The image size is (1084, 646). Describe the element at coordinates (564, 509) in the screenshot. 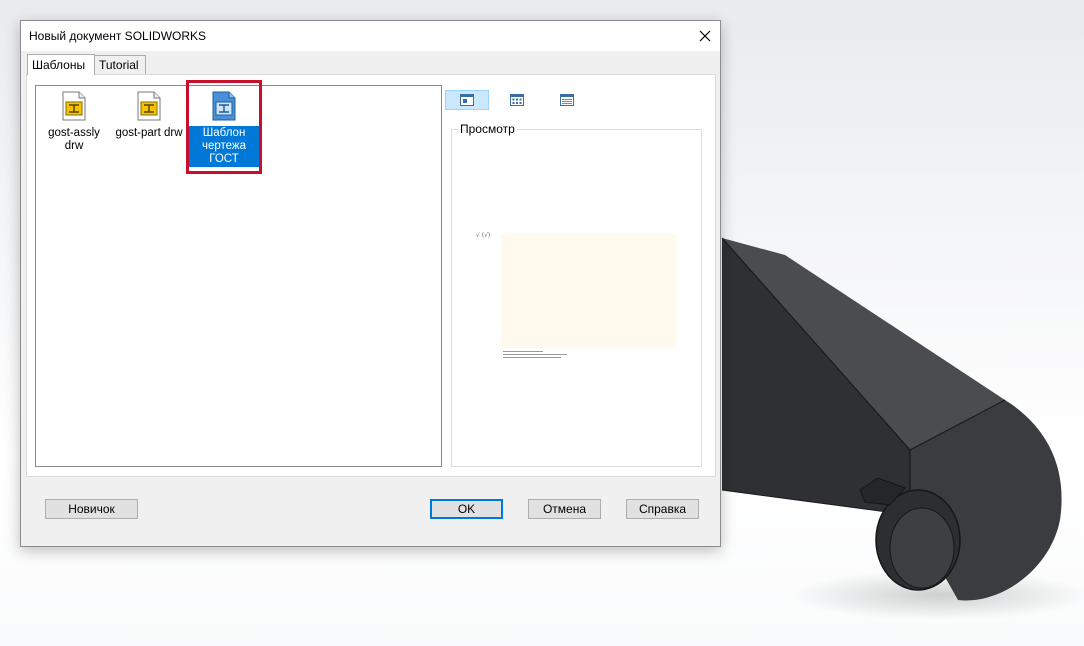

I see `cancel-button: Отмена` at that location.